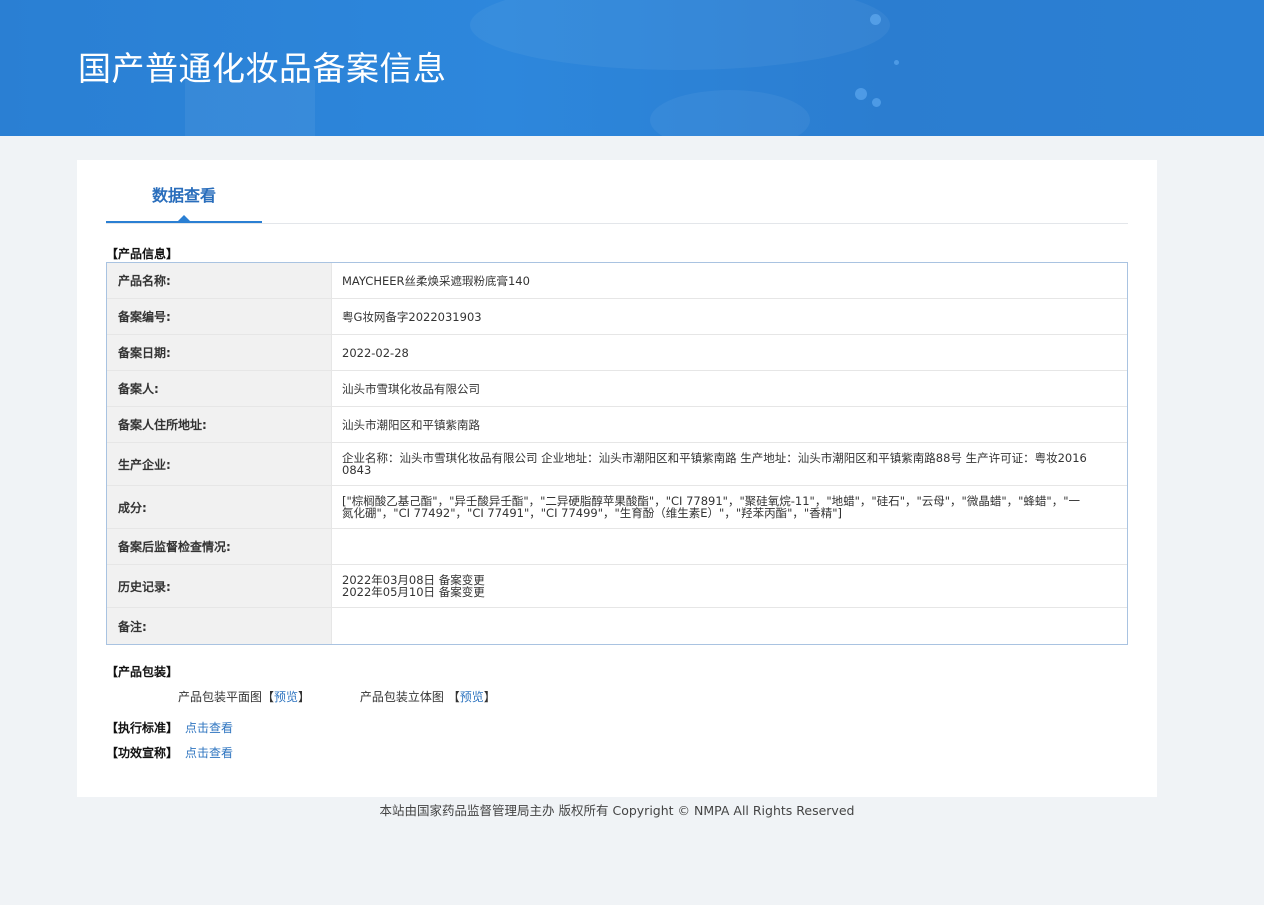  I want to click on tab-data-view: 数据查看, so click(184, 191).